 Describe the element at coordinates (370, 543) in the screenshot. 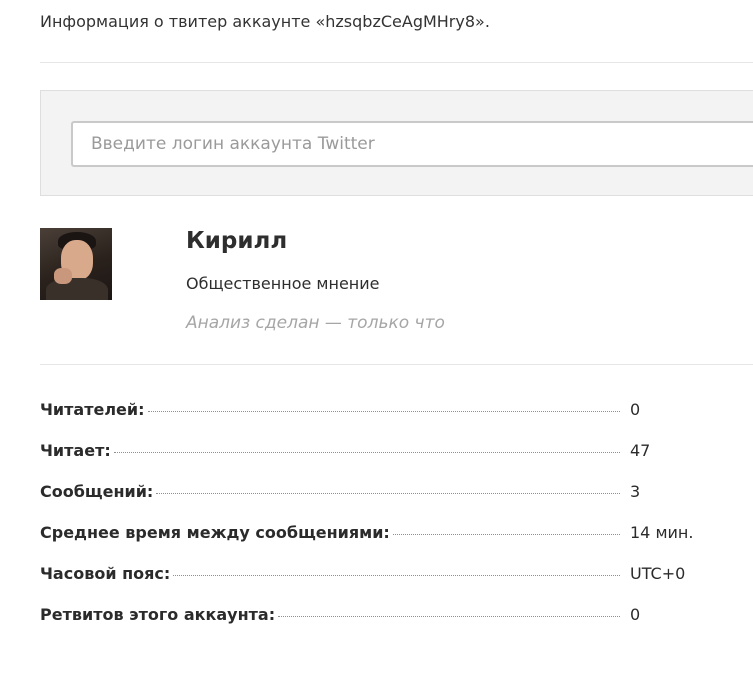

I see `stat-row-avg-interval: Среднее время между сообщениями: 14 мин.` at that location.